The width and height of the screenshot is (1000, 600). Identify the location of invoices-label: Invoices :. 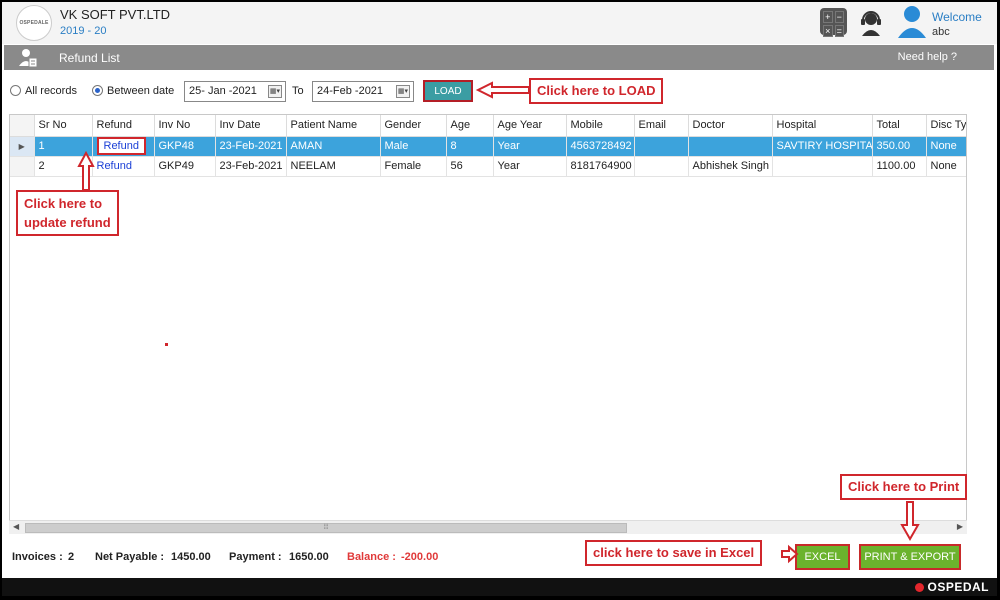
(37, 557).